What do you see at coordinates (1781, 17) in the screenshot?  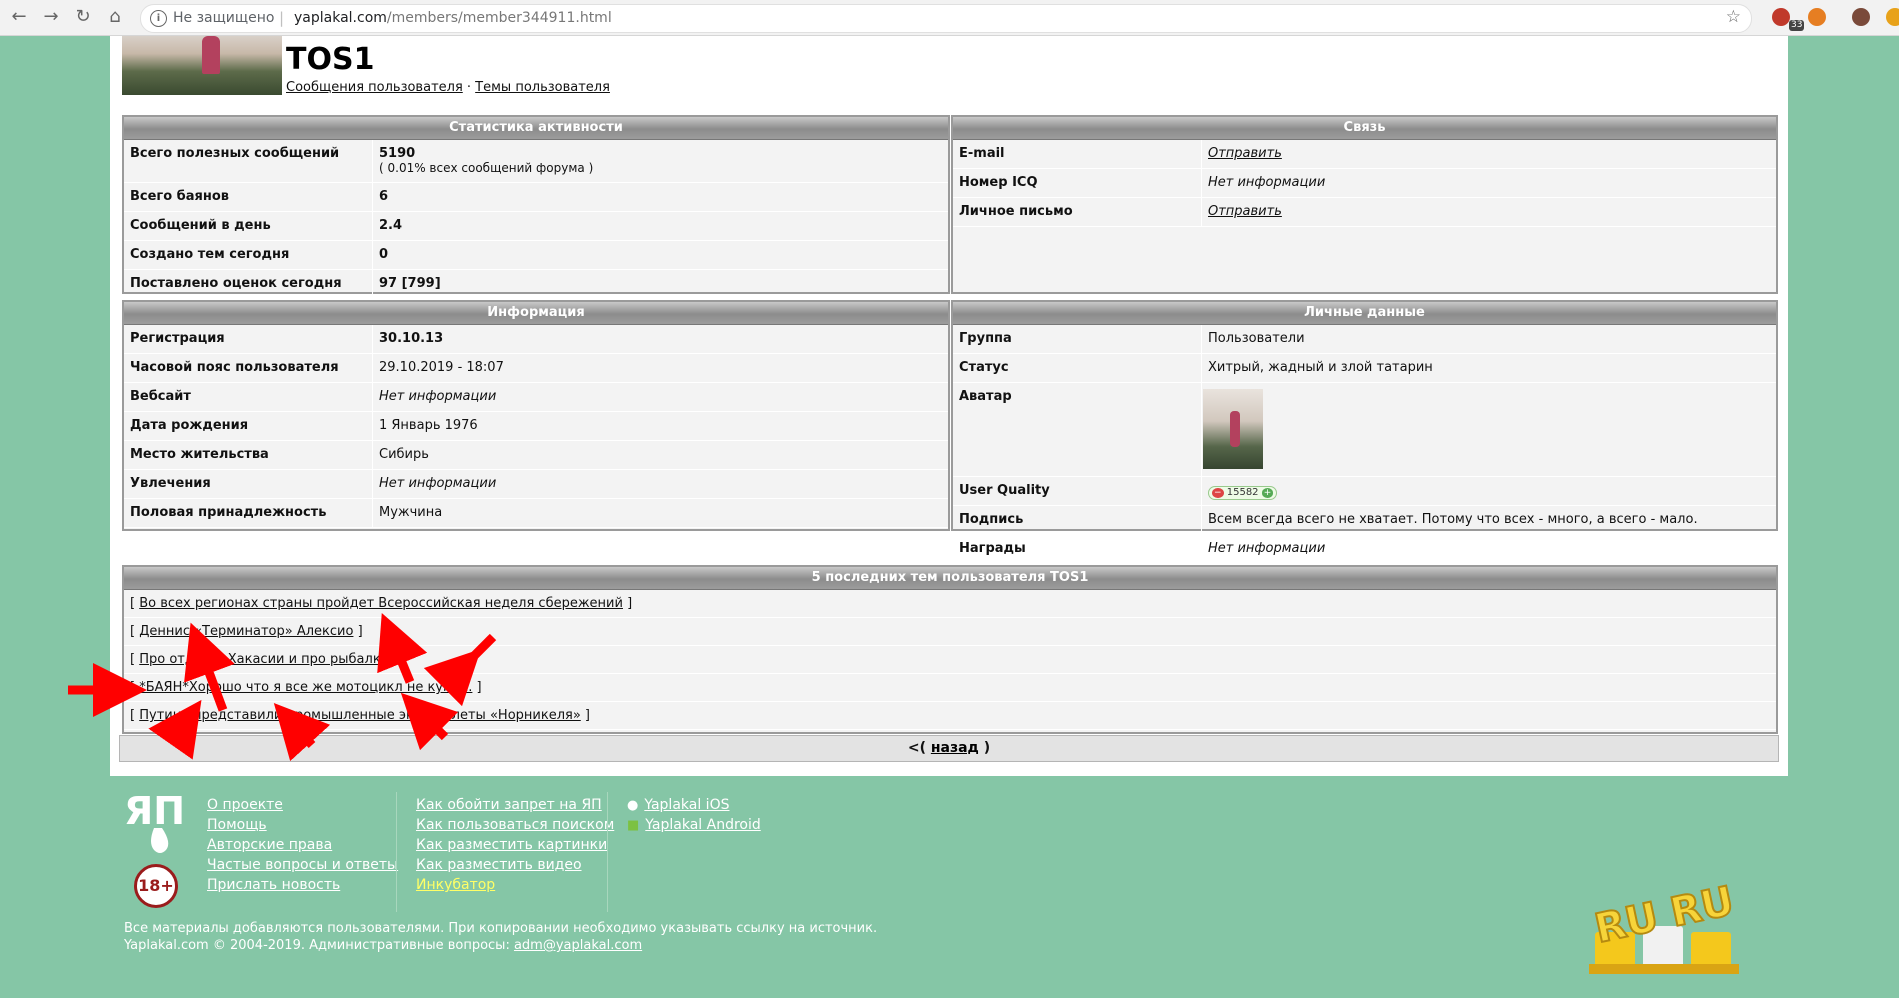 I see `extension-icon` at bounding box center [1781, 17].